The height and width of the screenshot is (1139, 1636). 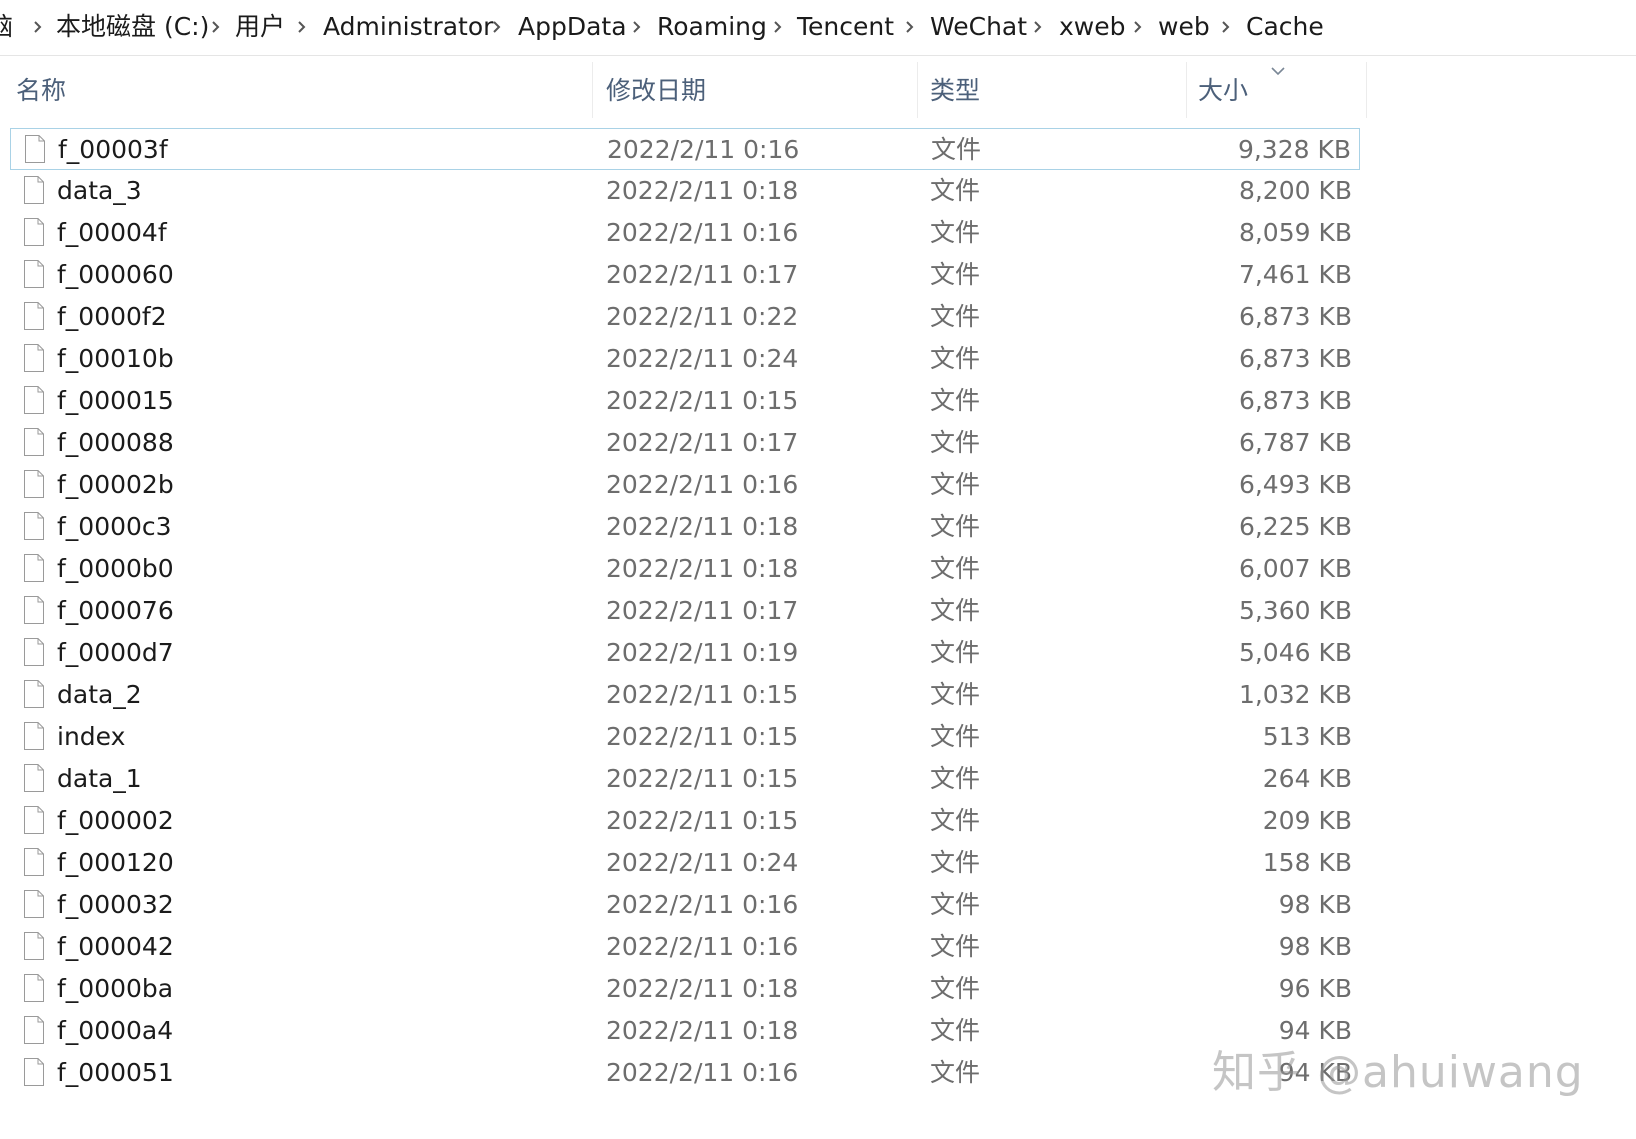 What do you see at coordinates (1295, 190) in the screenshot?
I see `file-size: 8,200 KB` at bounding box center [1295, 190].